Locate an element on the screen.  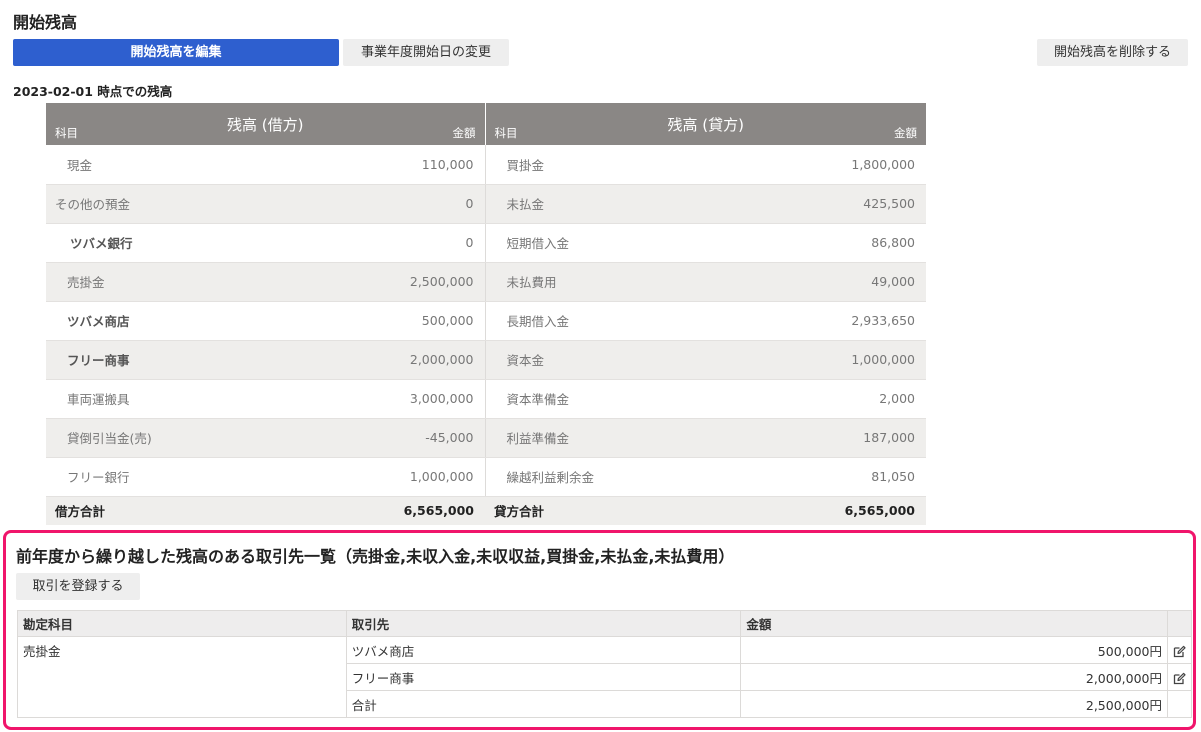
debit-amount: 1,000,000 is located at coordinates (371, 477).